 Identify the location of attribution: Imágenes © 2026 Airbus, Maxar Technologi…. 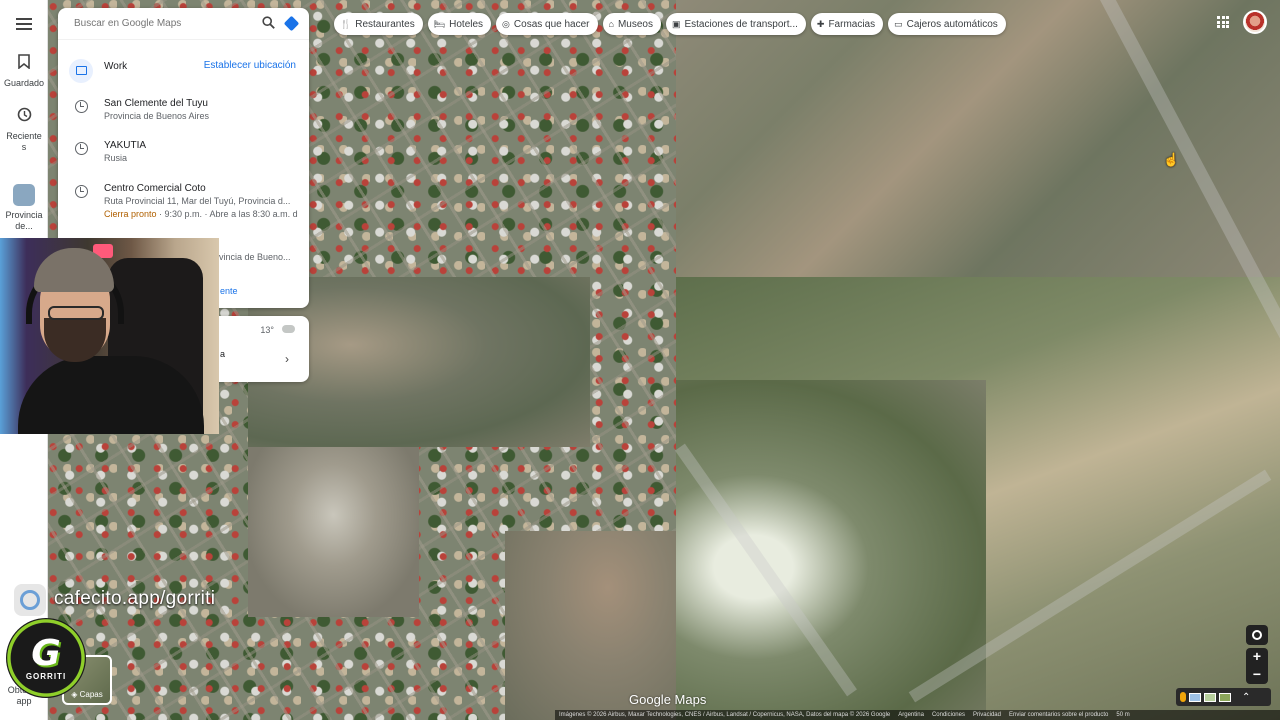
(725, 715).